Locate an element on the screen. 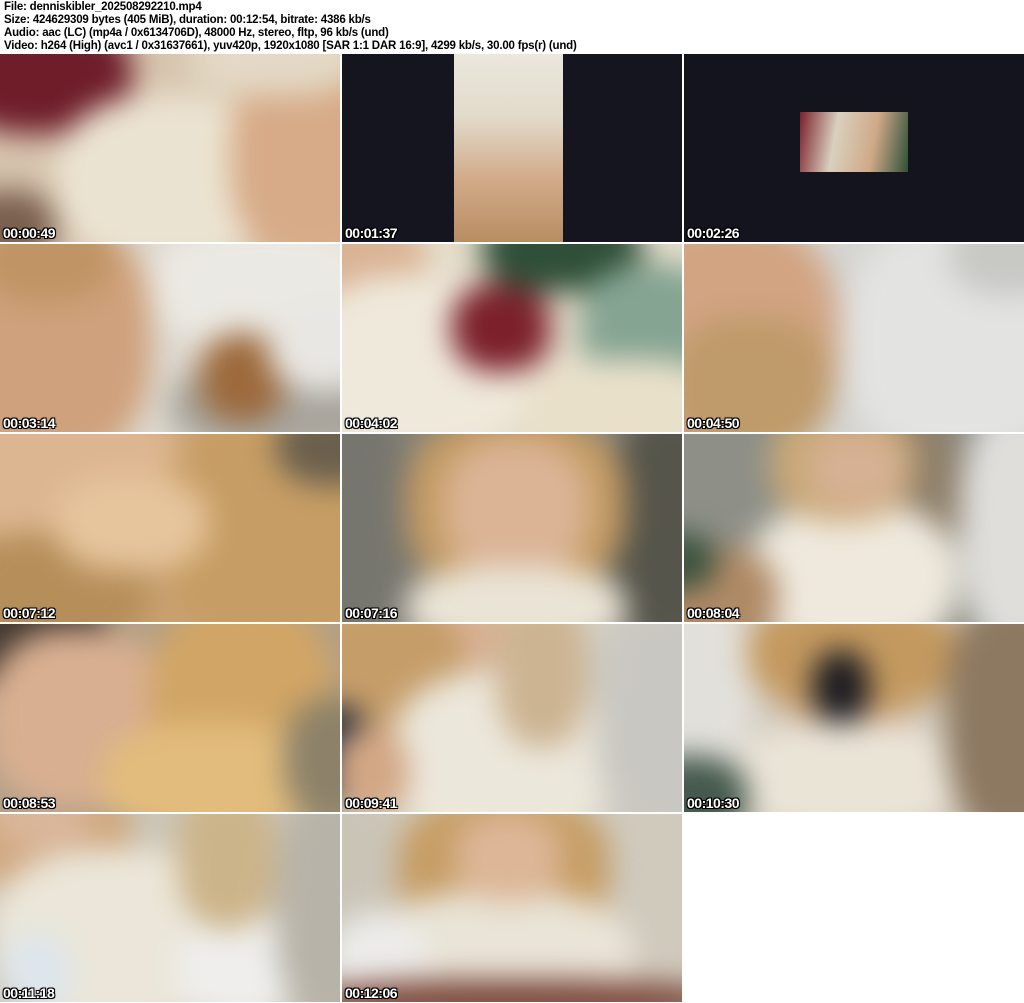  thumbnail: 00:03:14 is located at coordinates (170, 338).